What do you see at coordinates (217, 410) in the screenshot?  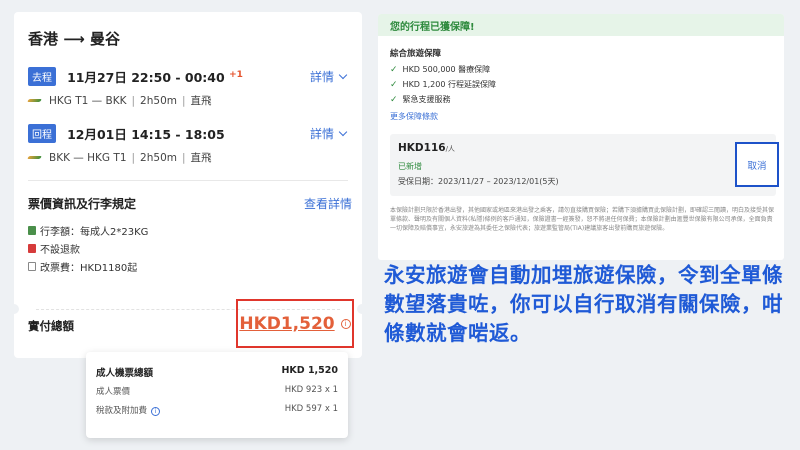 I see `popup-row-tax: 稅款及附加費 i HKD 597 x 1` at bounding box center [217, 410].